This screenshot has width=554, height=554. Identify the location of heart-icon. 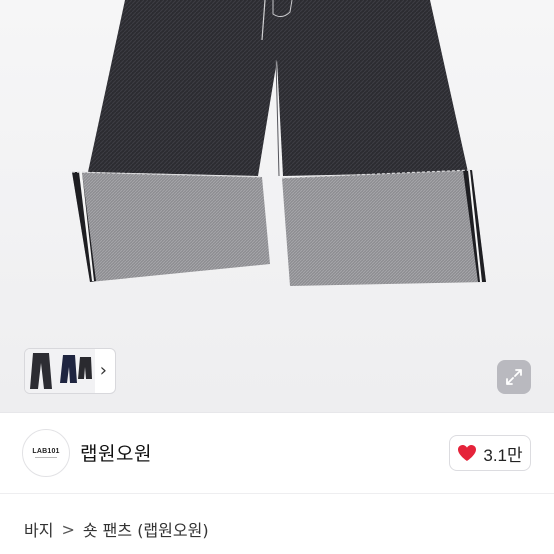
(467, 453).